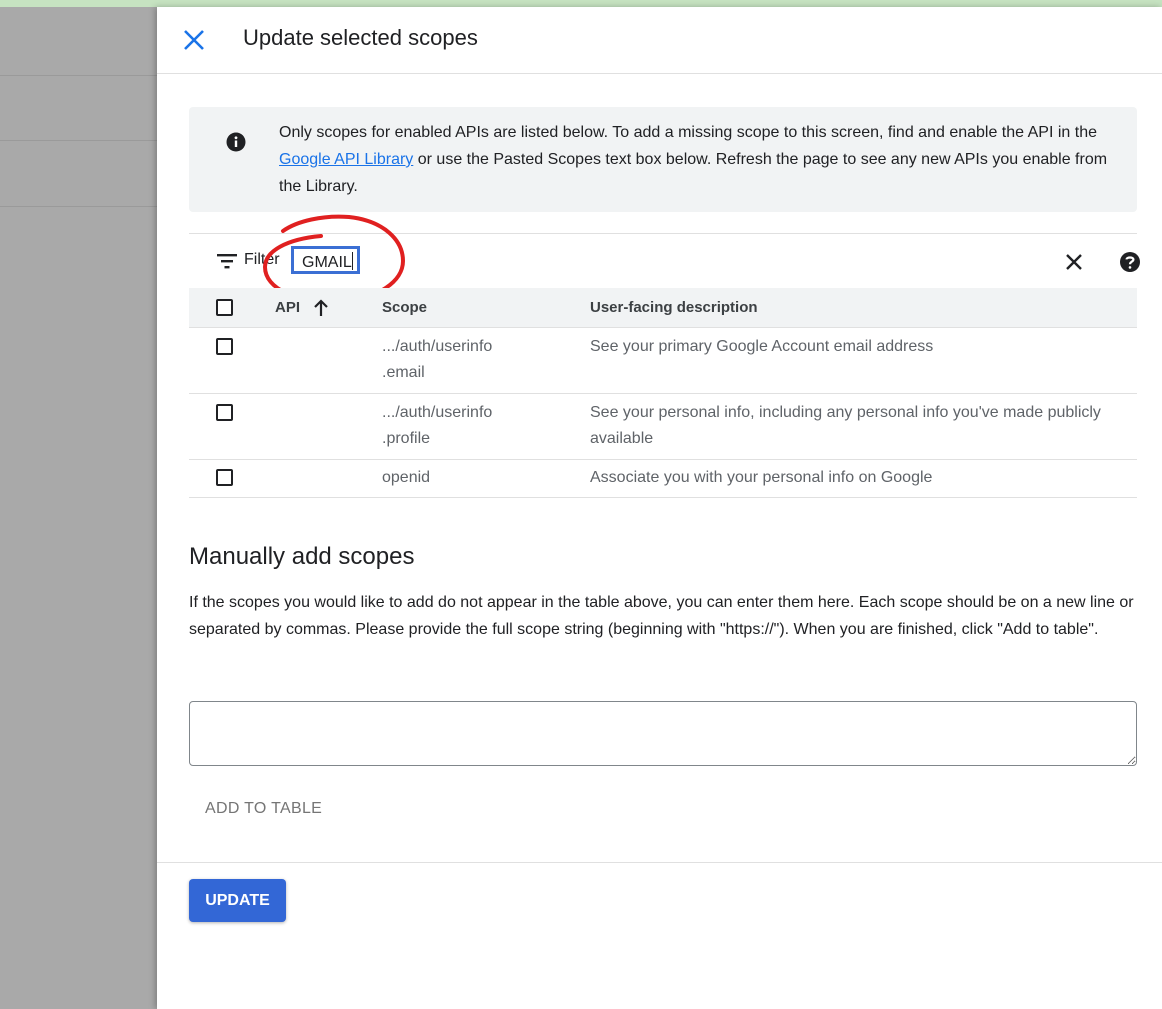 Image resolution: width=1162 pixels, height=1009 pixels. What do you see at coordinates (227, 261) in the screenshot?
I see `filter-icon` at bounding box center [227, 261].